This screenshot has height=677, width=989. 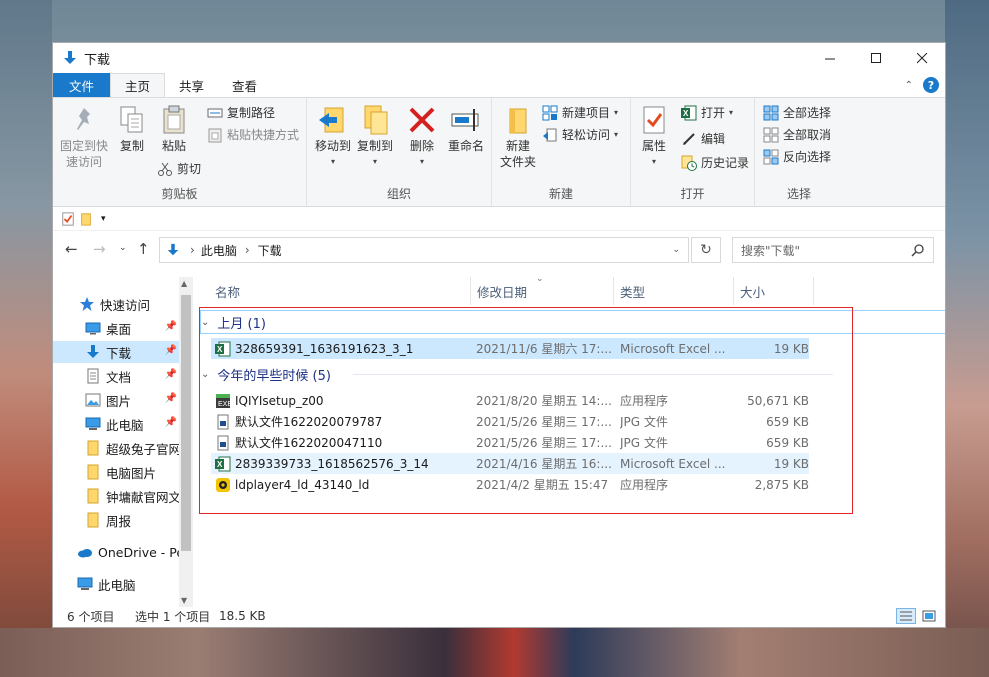 I want to click on tab-view: 查看, so click(x=244, y=85).